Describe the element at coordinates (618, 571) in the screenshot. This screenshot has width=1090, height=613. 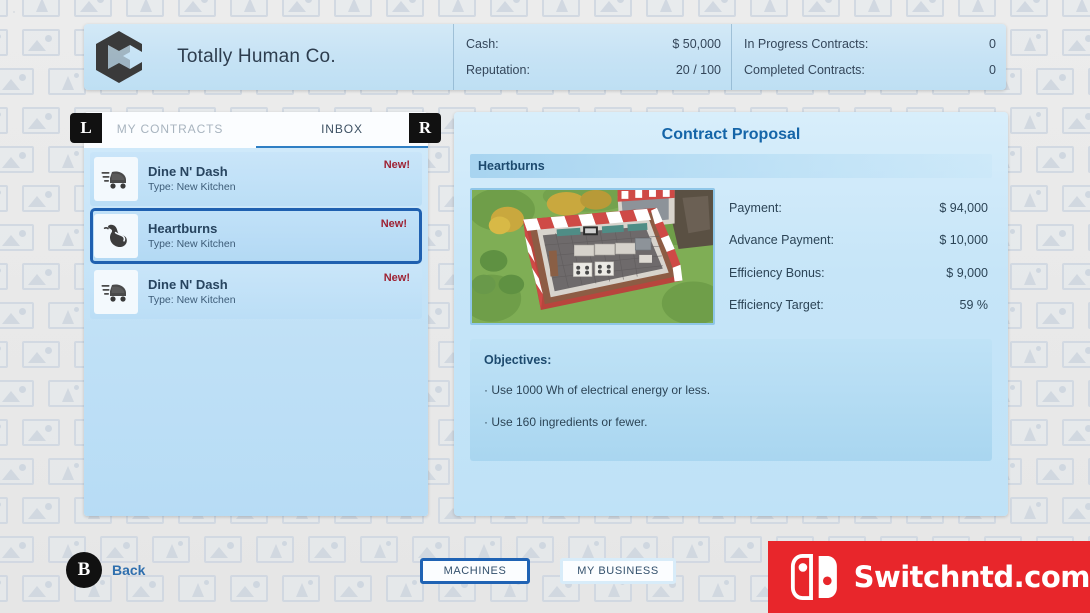
I see `my-business-button: MY BUSINESS` at that location.